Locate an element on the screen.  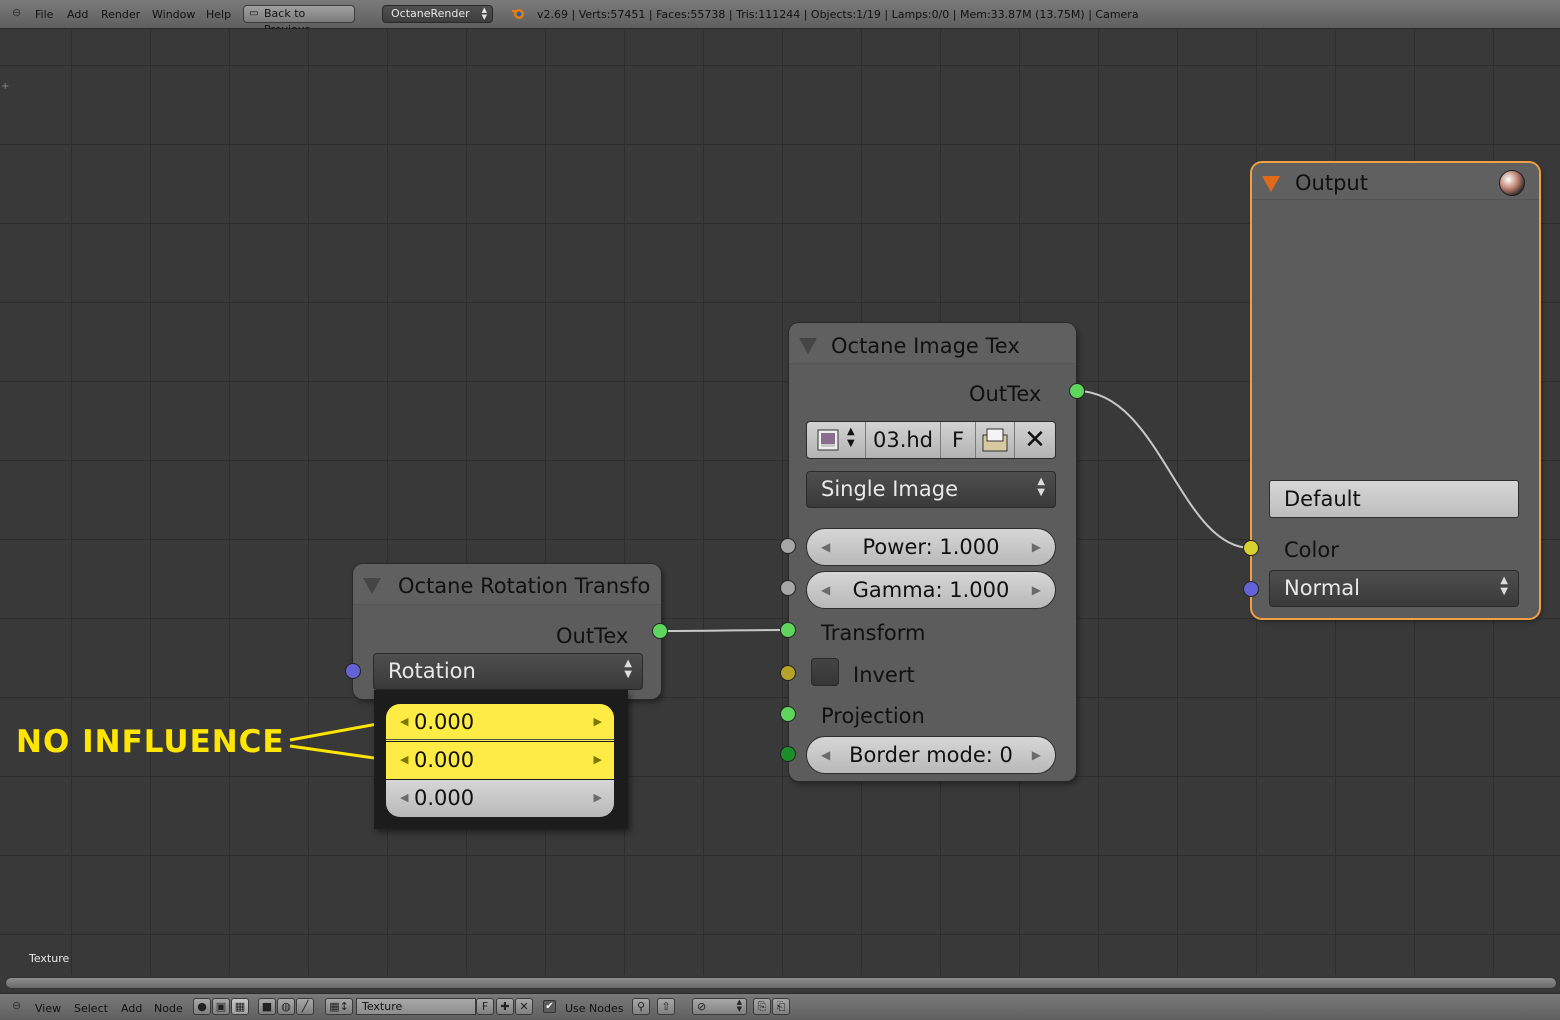
socket-rotation-input is located at coordinates (353, 671).